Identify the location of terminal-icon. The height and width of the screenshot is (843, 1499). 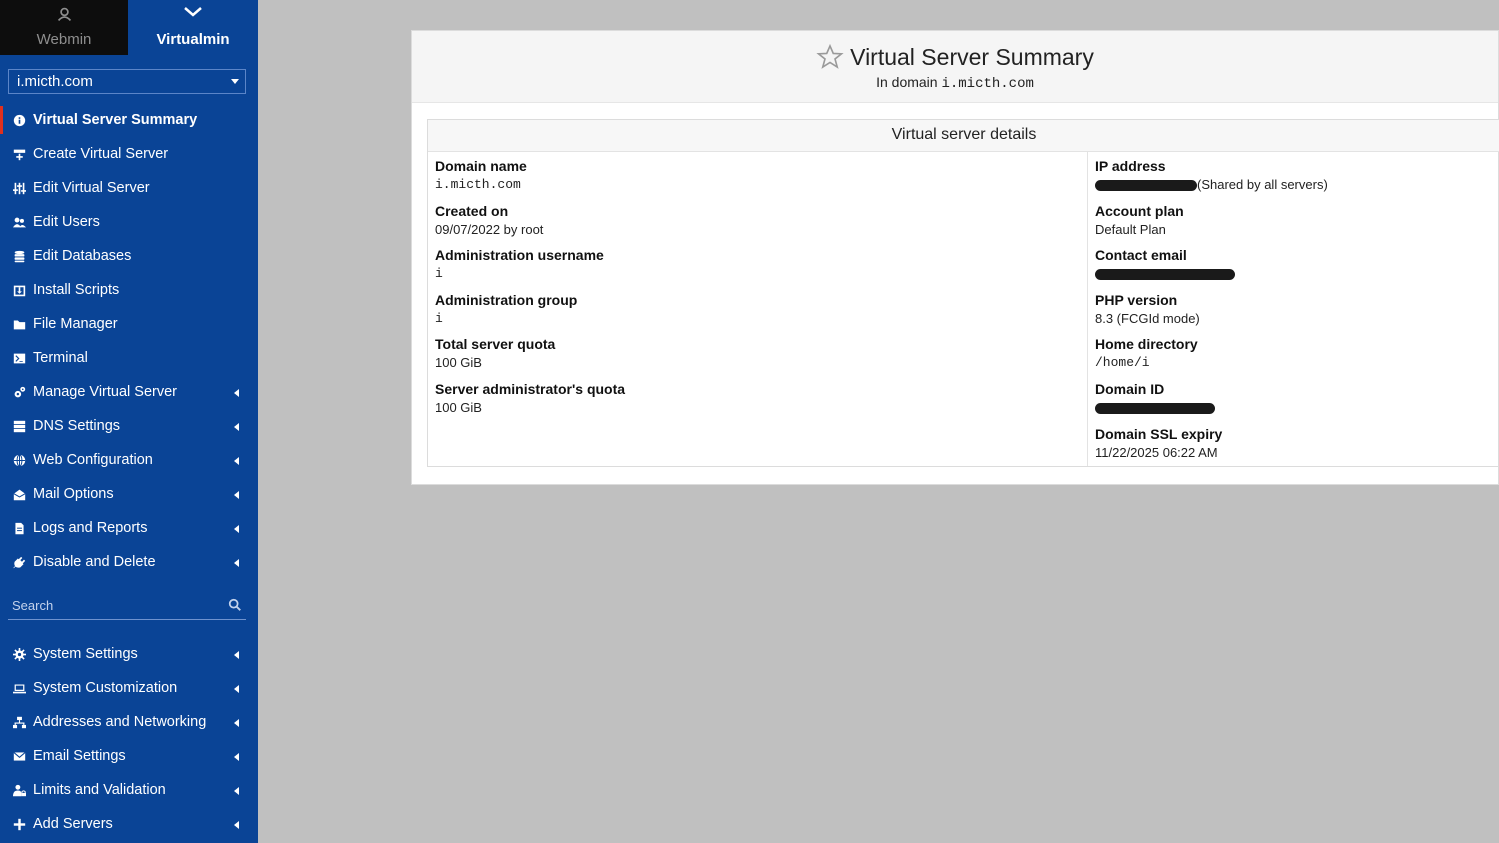
(19, 358).